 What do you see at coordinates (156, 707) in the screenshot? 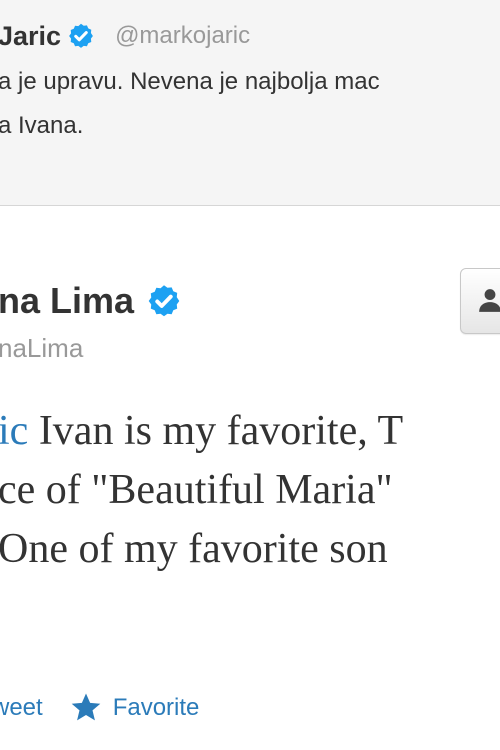
I see `favorite-label: Favorite` at bounding box center [156, 707].